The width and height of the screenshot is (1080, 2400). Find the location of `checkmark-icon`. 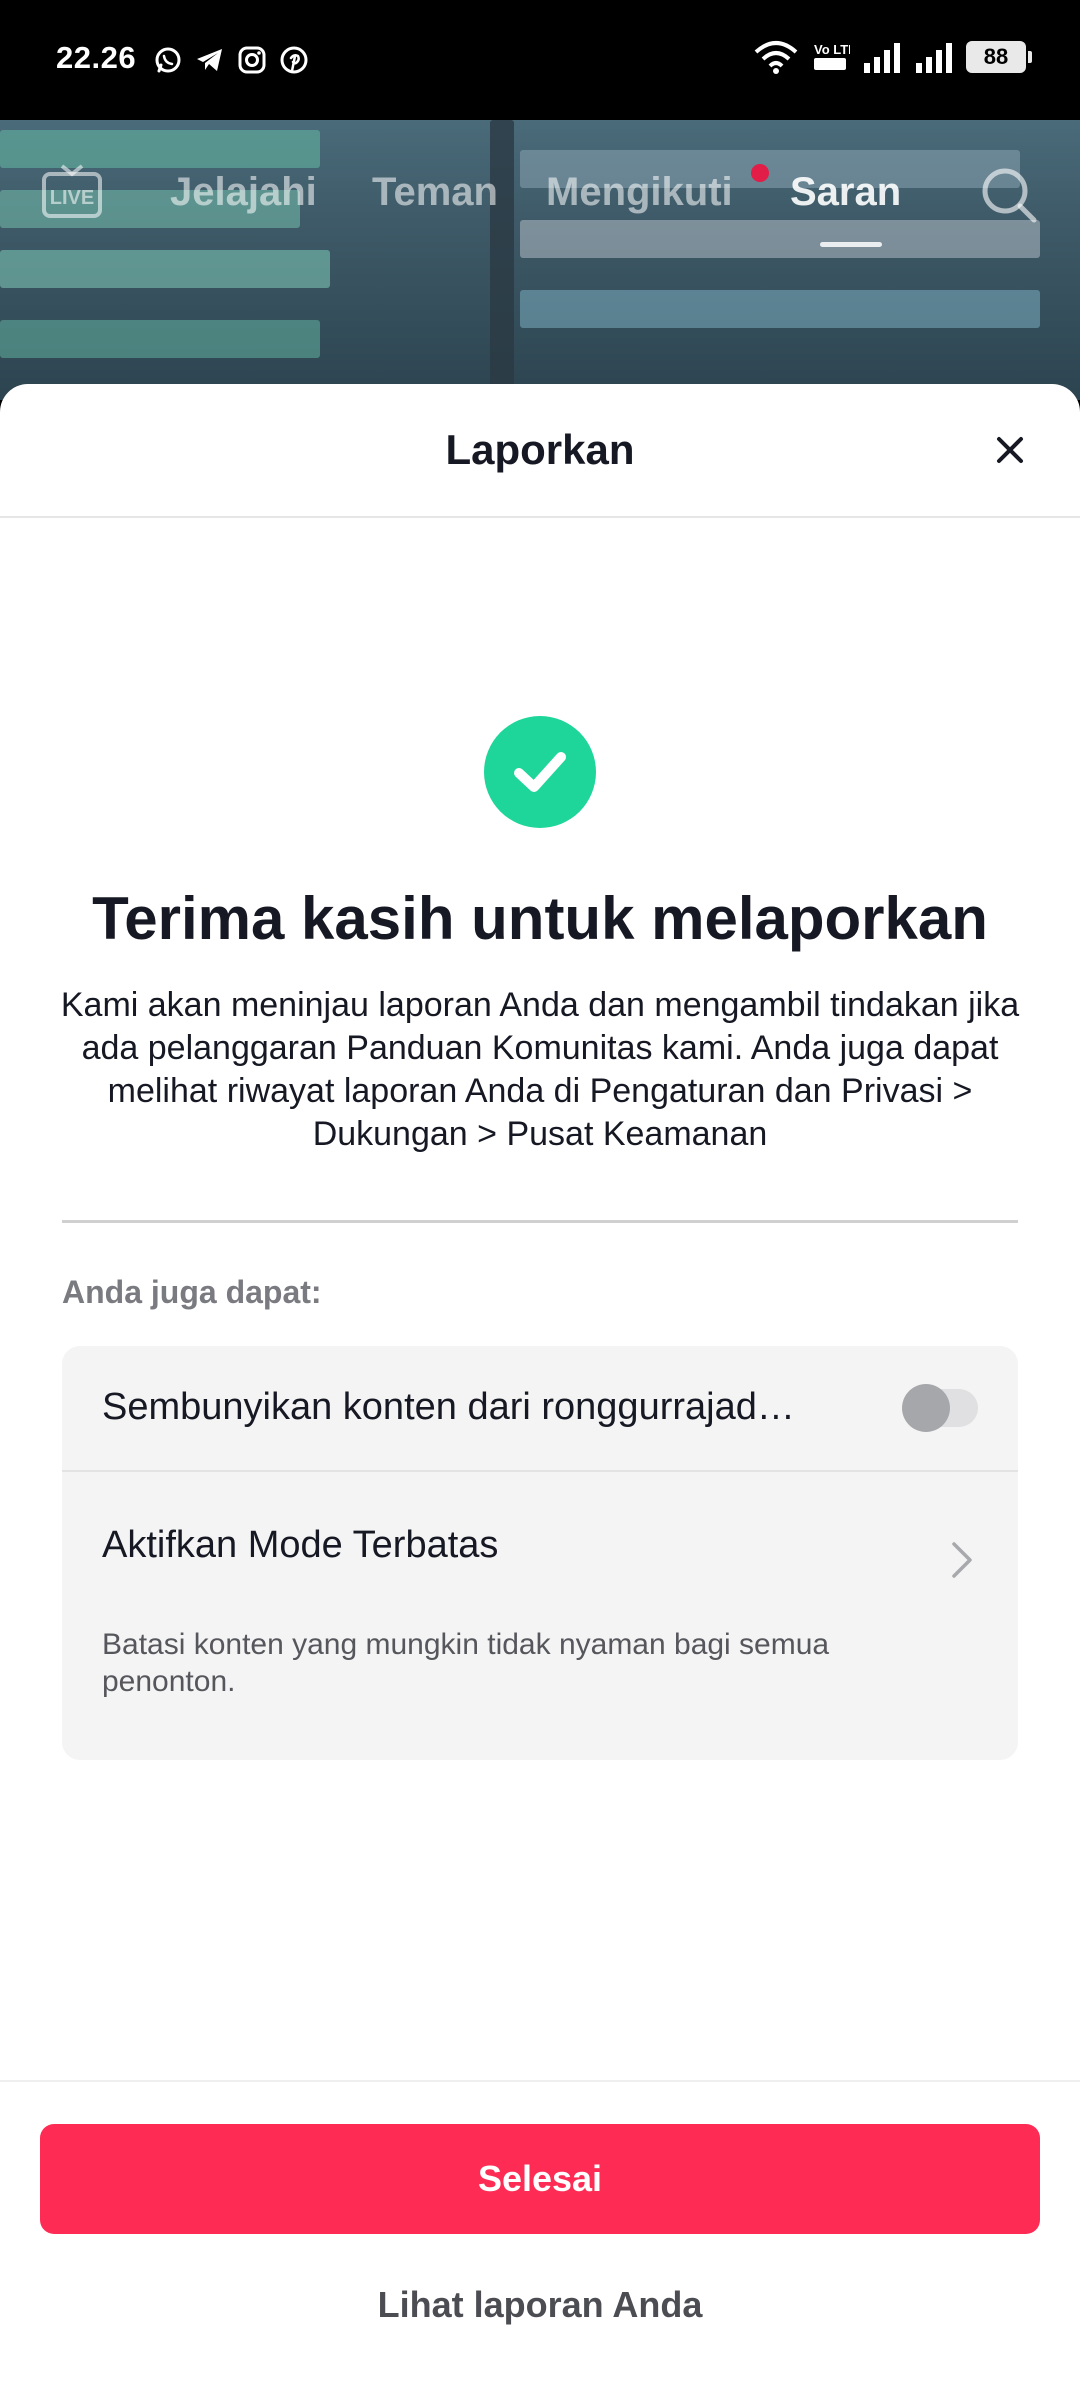

checkmark-icon is located at coordinates (540, 772).